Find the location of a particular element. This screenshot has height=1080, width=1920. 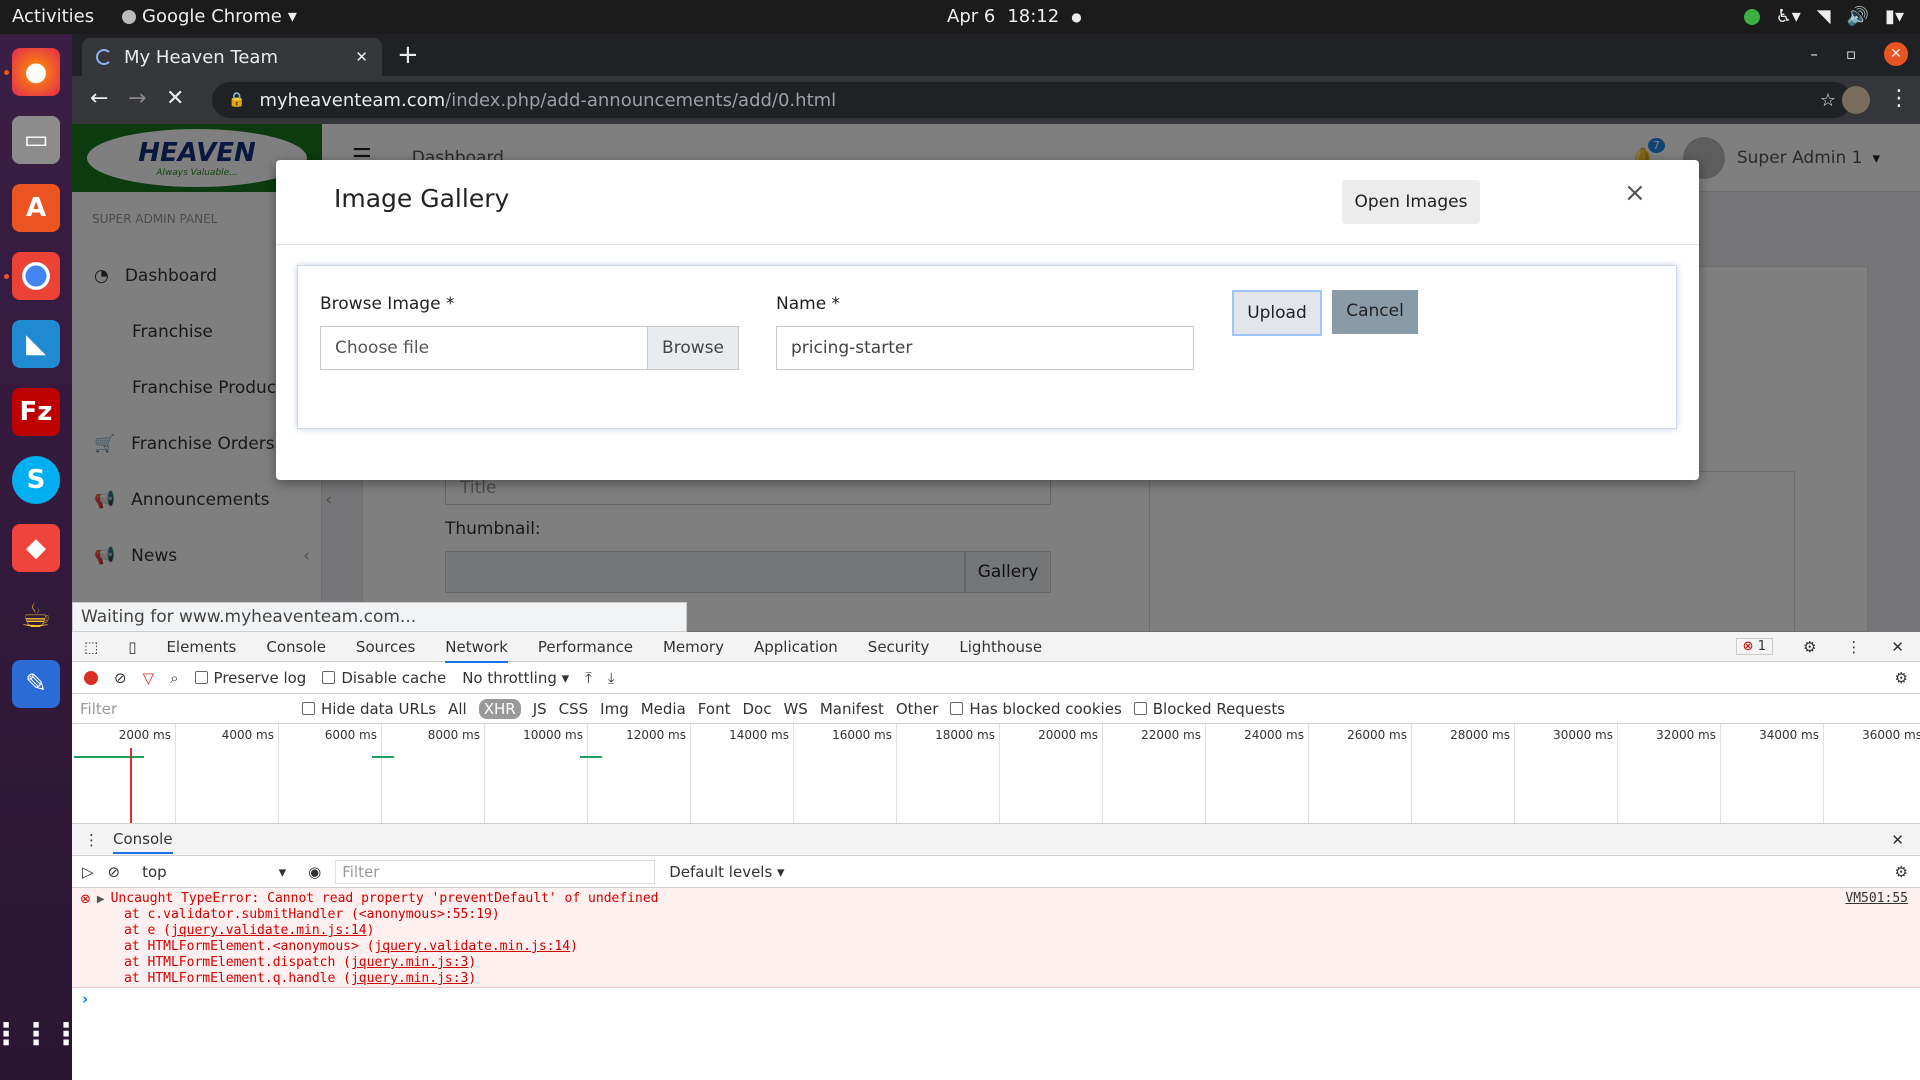

close-window-icon: ✕ is located at coordinates (1896, 54).